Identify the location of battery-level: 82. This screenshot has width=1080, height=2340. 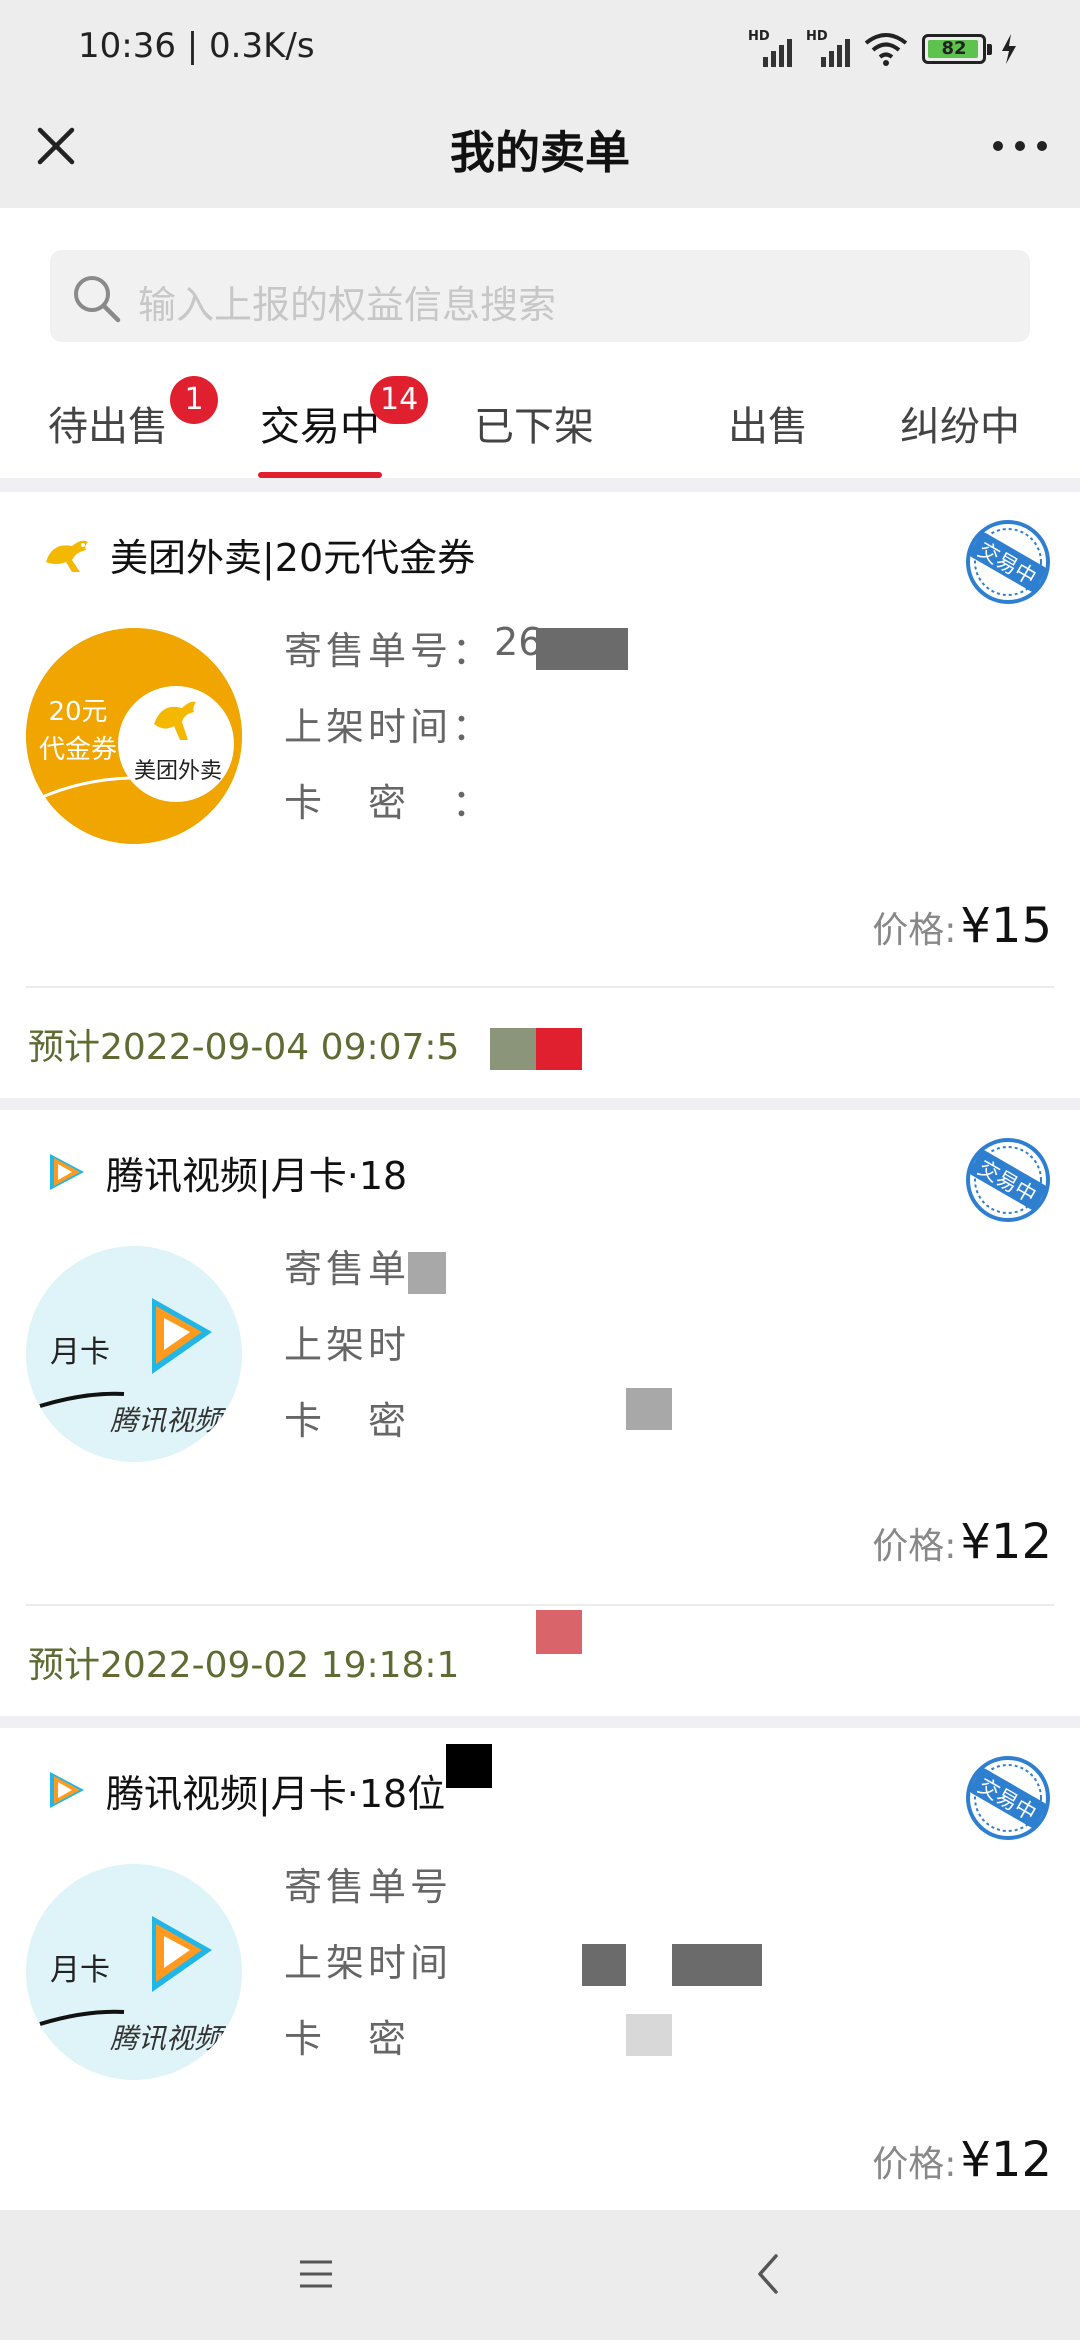
(954, 48).